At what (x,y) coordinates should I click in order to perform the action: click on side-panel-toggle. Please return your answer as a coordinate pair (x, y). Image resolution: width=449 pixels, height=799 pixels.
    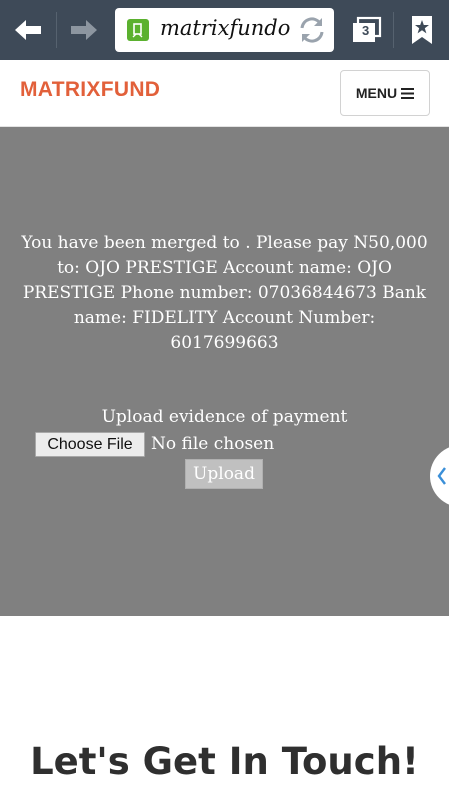
    Looking at the image, I should click on (439, 476).